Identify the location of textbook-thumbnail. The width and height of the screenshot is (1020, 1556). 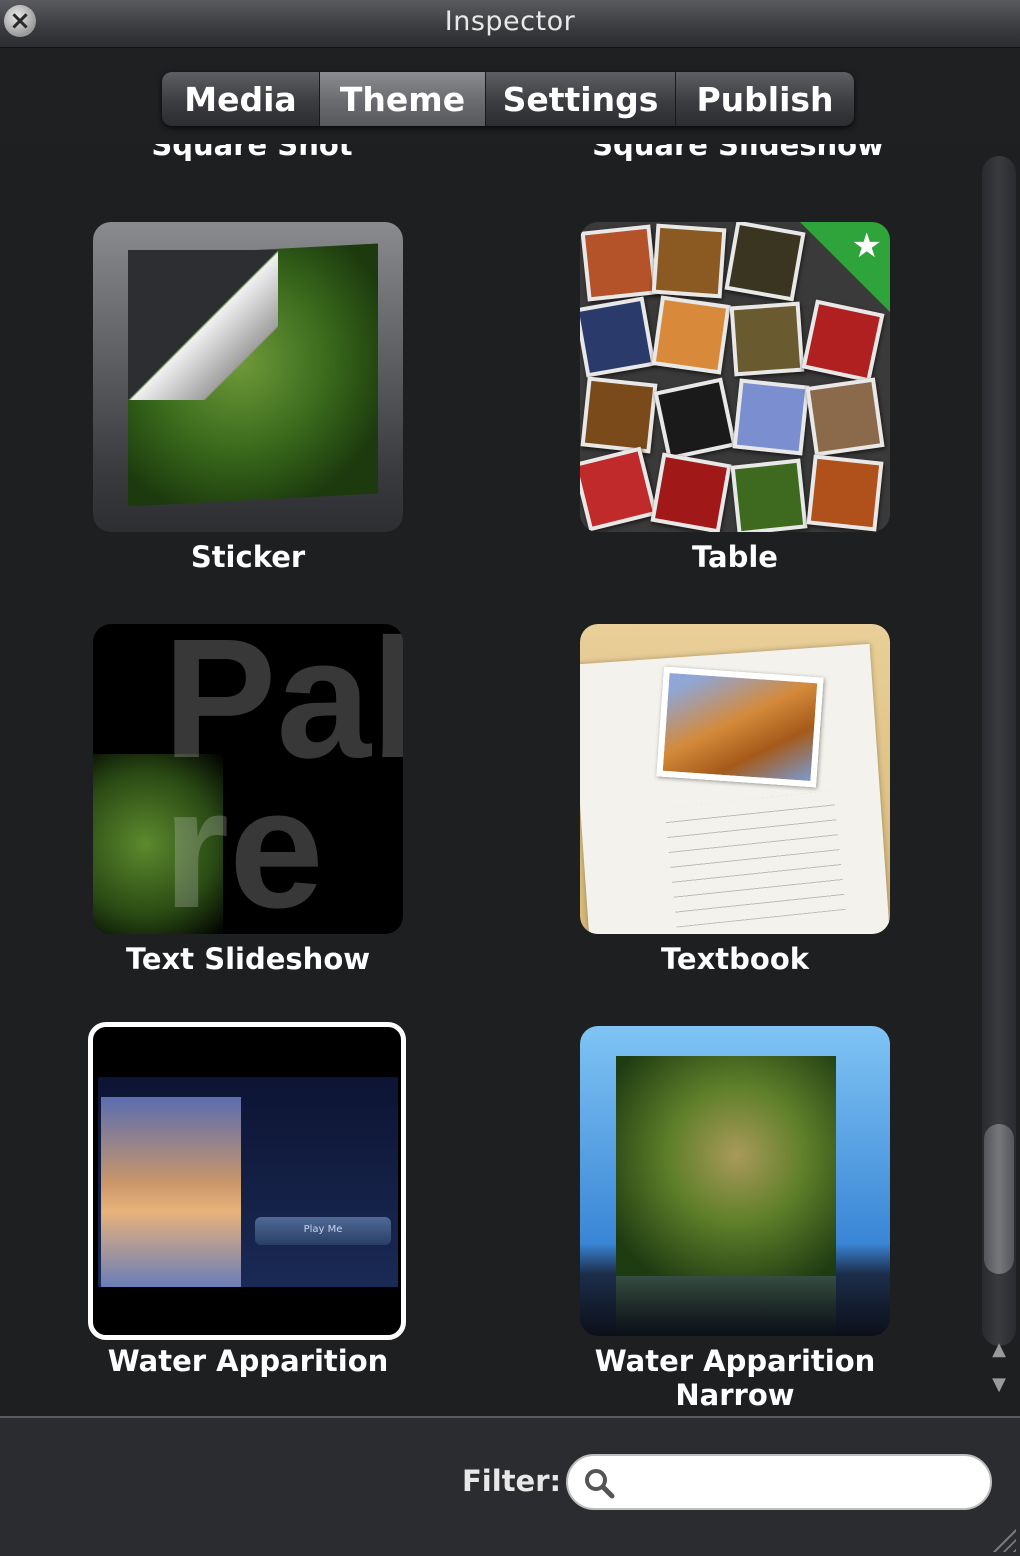
(735, 779).